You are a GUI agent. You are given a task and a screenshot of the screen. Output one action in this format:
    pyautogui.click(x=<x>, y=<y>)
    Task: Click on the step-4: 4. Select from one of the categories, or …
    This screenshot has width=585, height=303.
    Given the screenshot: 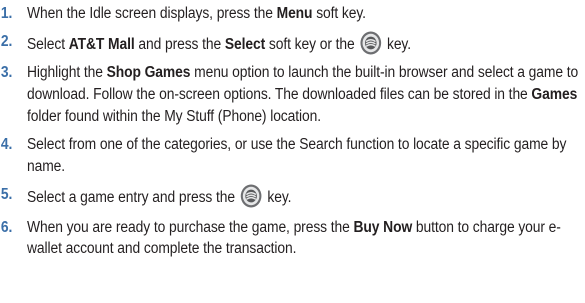 What is the action you would take?
    pyautogui.click(x=292, y=156)
    